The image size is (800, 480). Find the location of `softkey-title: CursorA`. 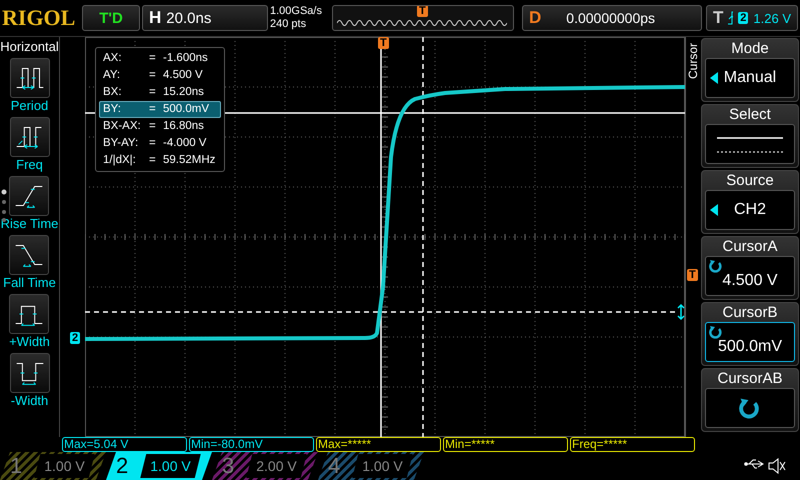

softkey-title: CursorA is located at coordinates (750, 247).